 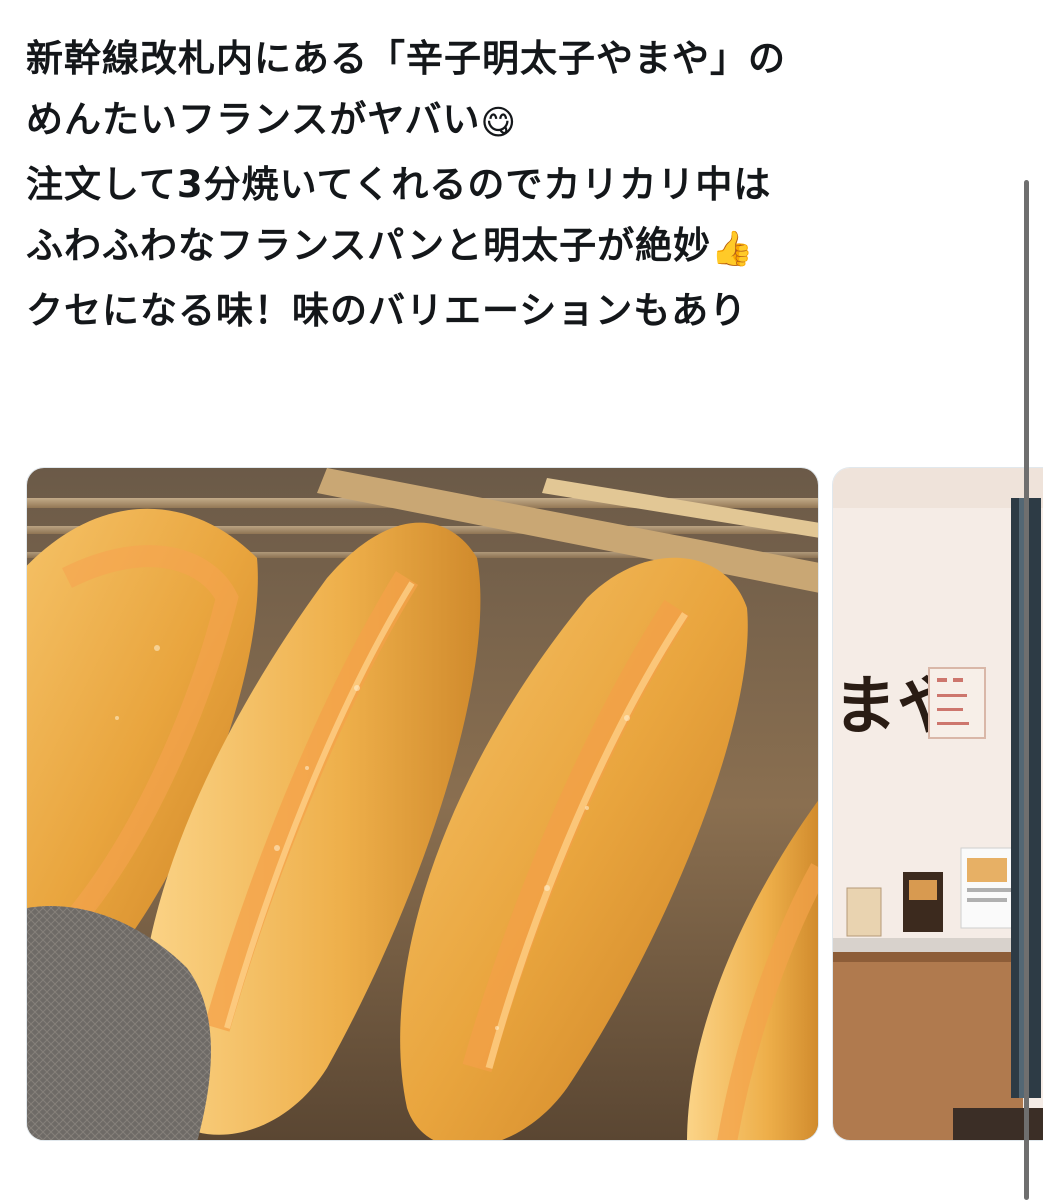 I want to click on tweet-text-line-3: 注文して3分焼いてくれるのでカリカリ中は, so click(x=521, y=184).